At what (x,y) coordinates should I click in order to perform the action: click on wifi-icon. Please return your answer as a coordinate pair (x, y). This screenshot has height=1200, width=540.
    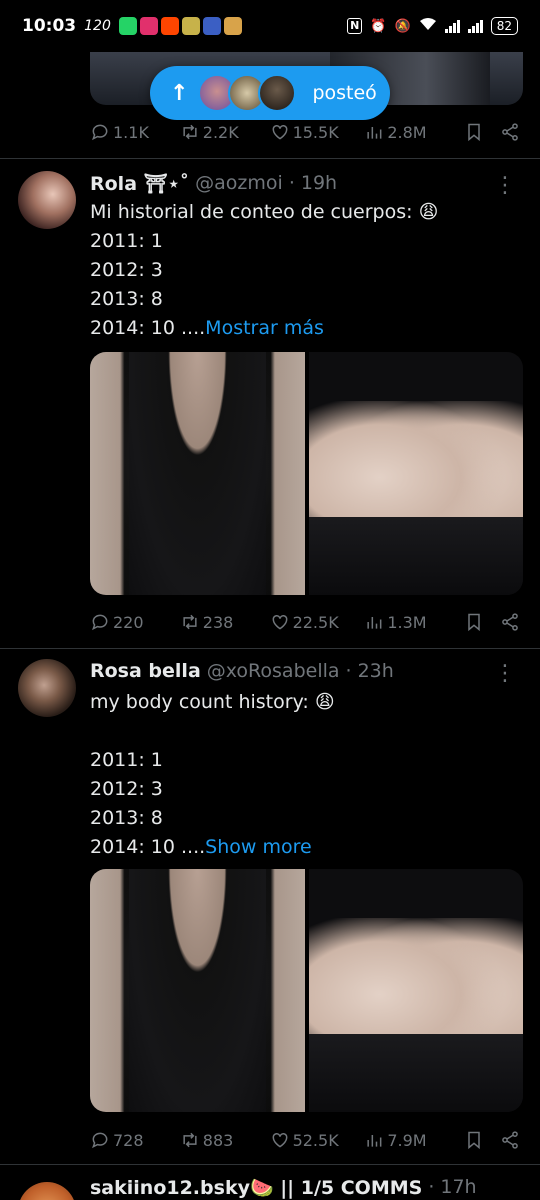
    Looking at the image, I should click on (428, 26).